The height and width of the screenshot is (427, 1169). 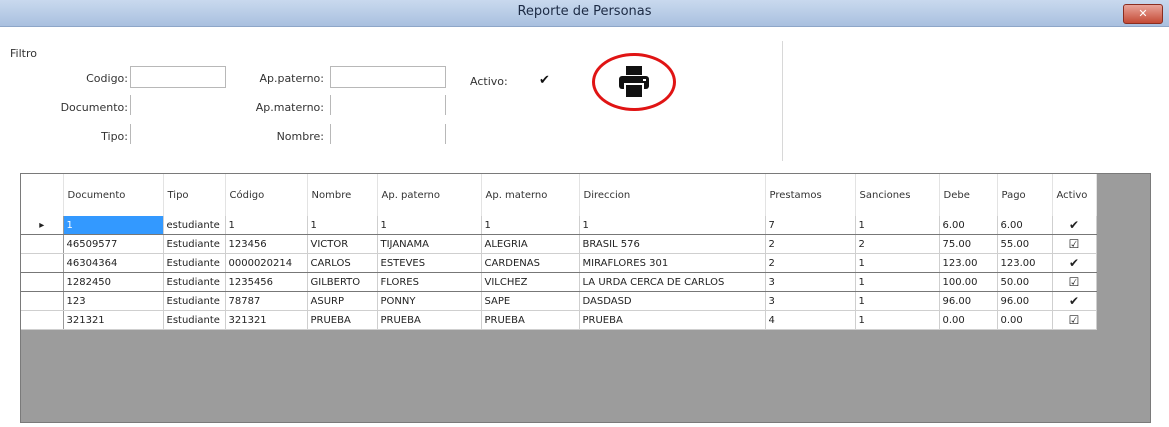 I want to click on column-header: Debe, so click(x=968, y=195).